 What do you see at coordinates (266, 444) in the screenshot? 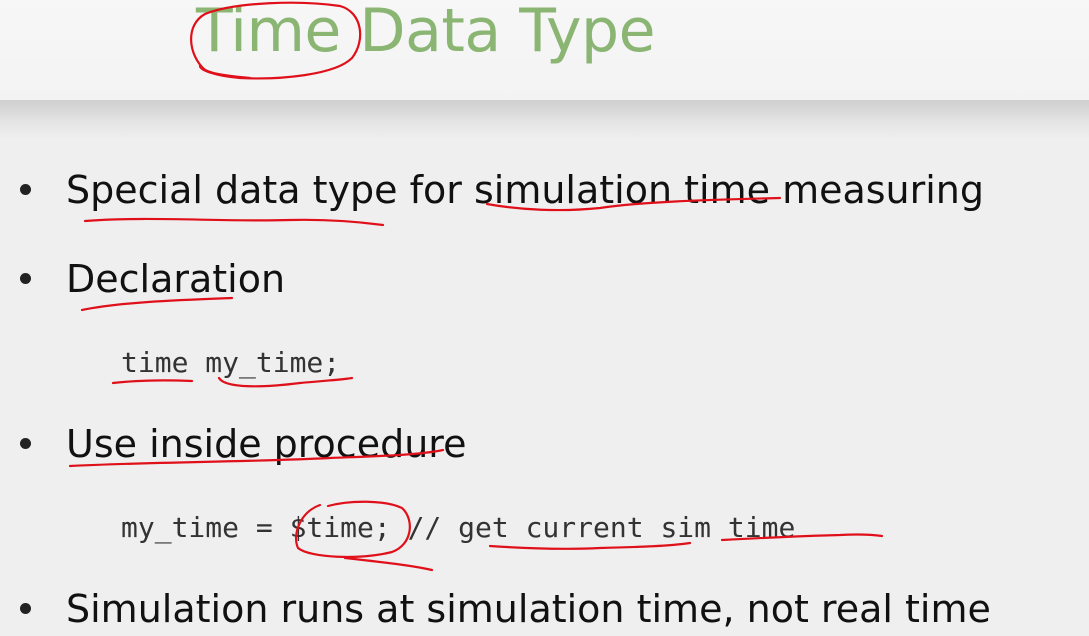
I see `bullet-text: Use inside procedure` at bounding box center [266, 444].